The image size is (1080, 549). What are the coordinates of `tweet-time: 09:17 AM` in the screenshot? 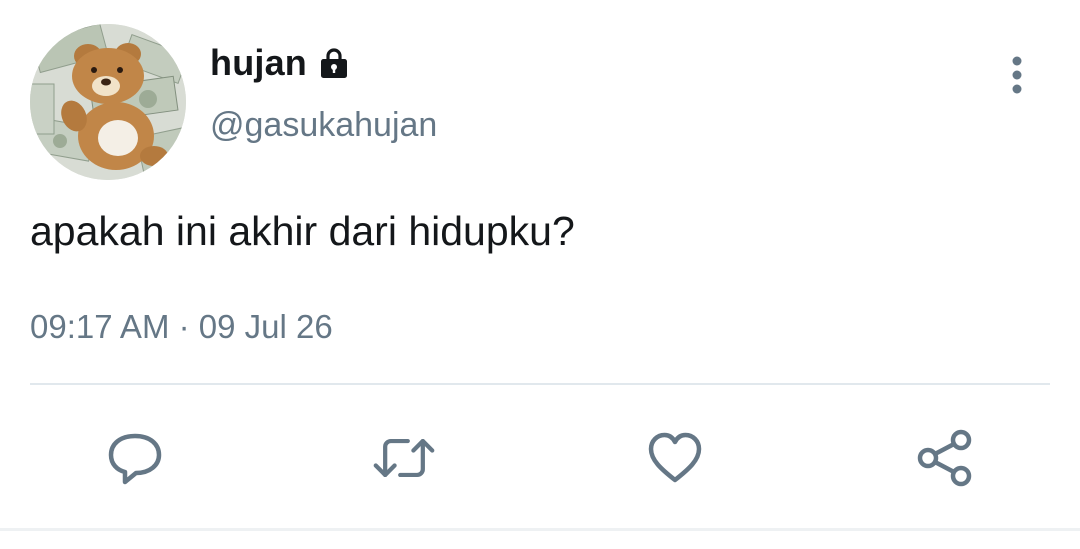 It's located at (100, 326).